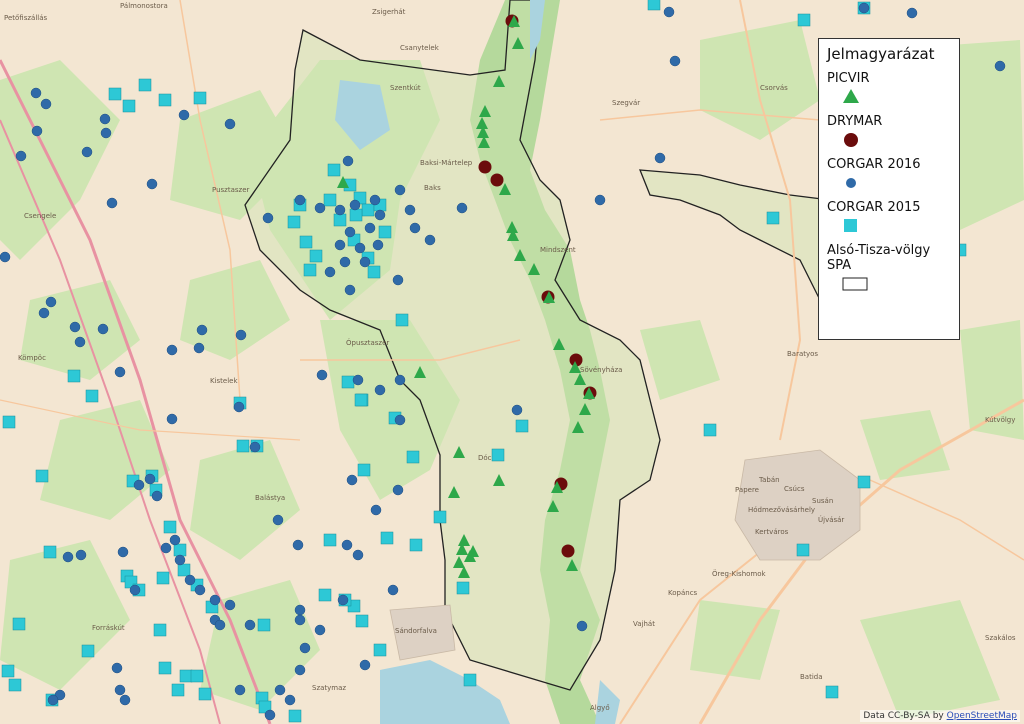  Describe the element at coordinates (405, 88) in the screenshot. I see `place-label: Szentkút` at that location.